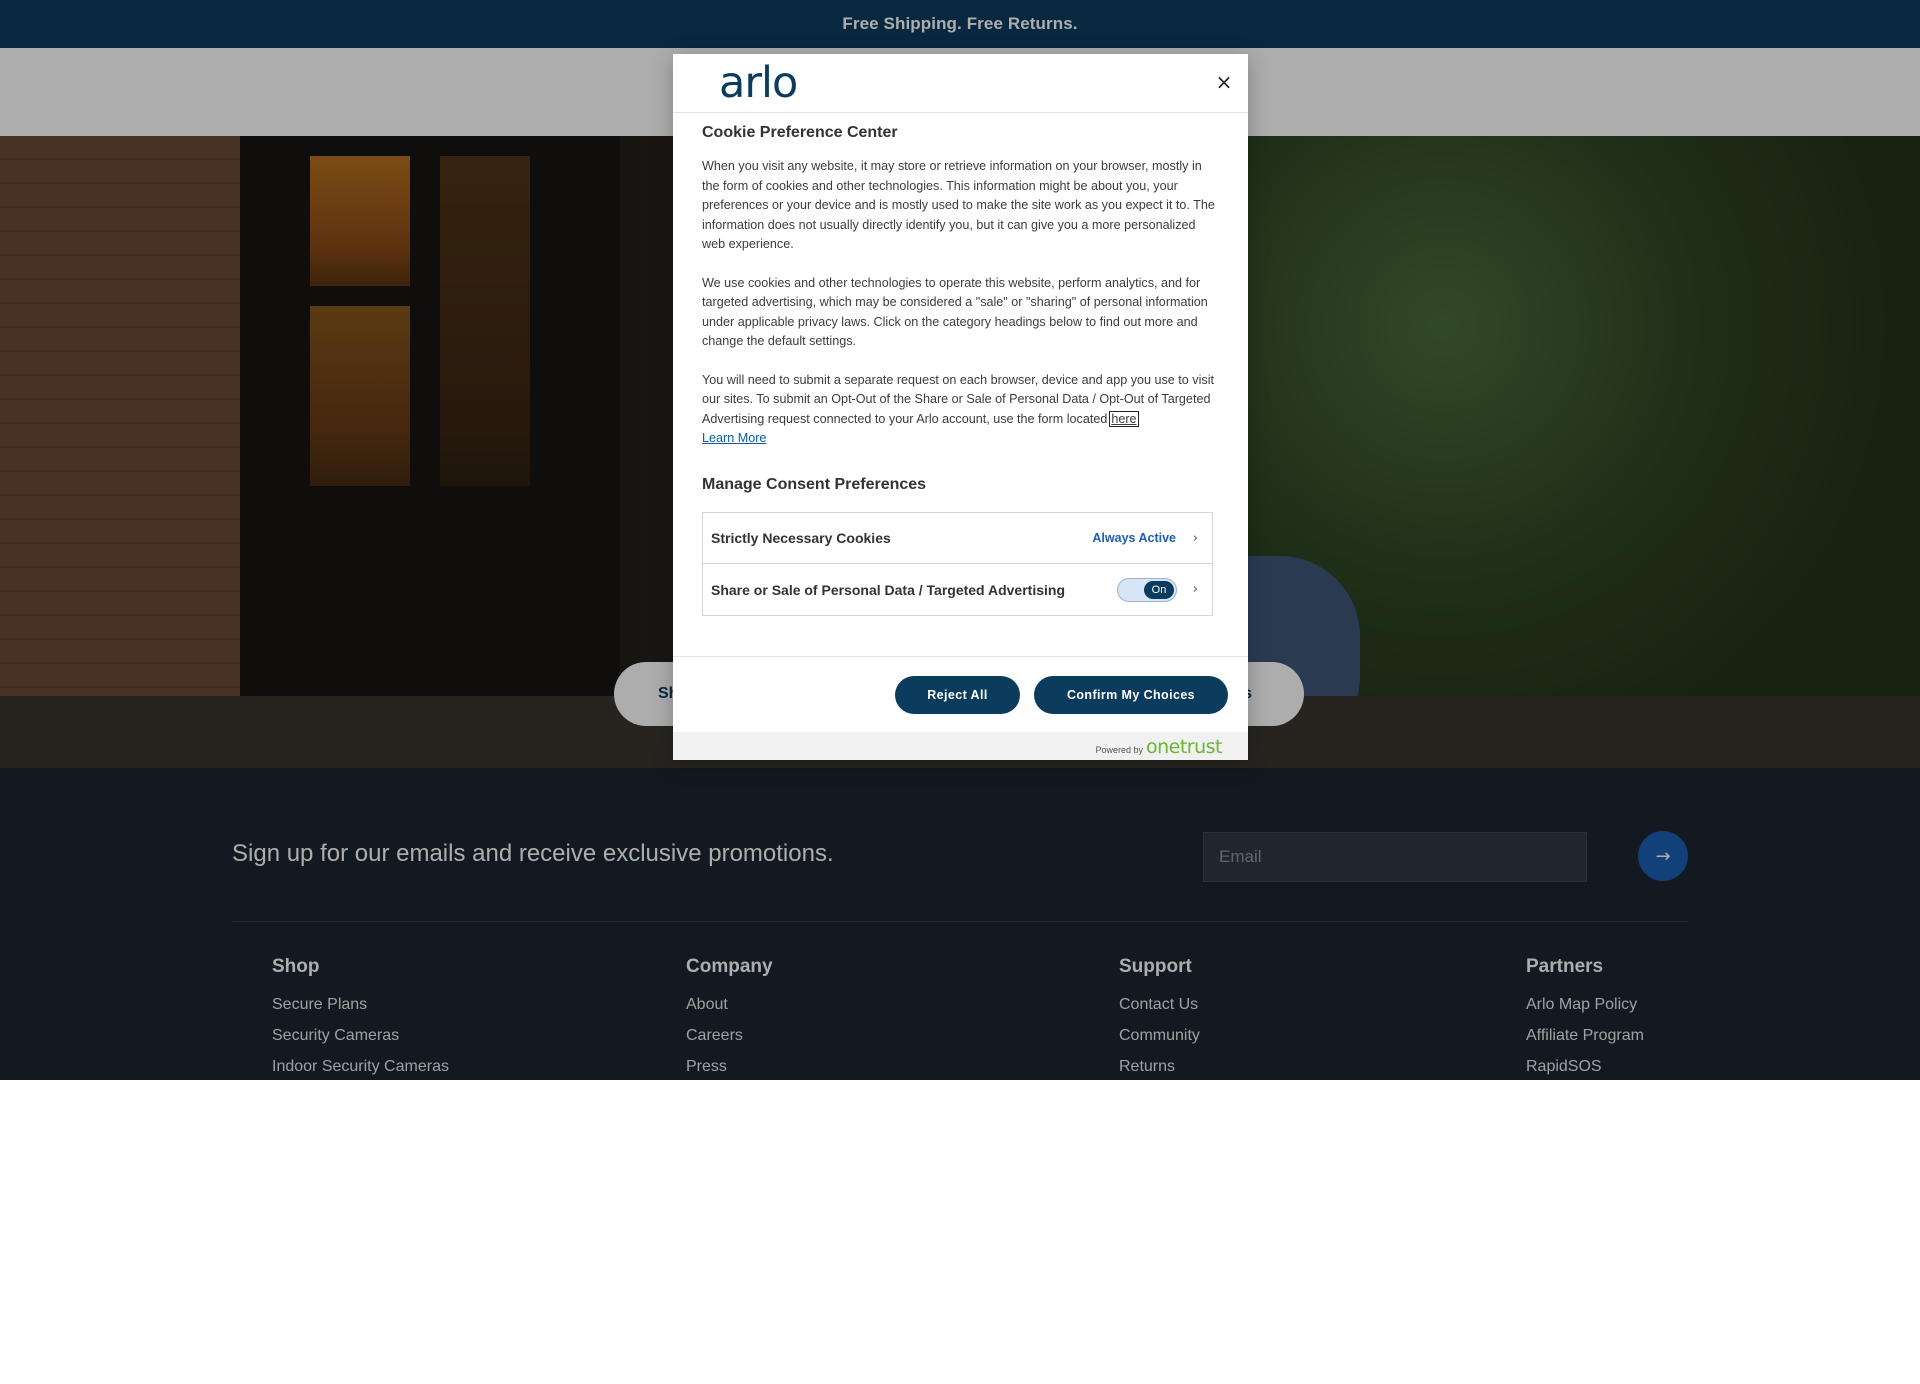 This screenshot has width=1920, height=1384. What do you see at coordinates (961, 438) in the screenshot?
I see `learn-more-link: Learn More` at bounding box center [961, 438].